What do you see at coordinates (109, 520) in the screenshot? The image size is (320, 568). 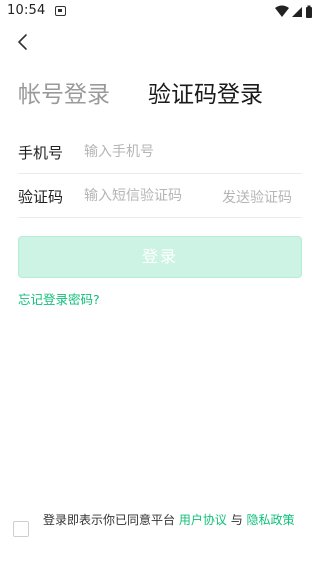 I see `agreement-prefix: 登录即表示你已同意平台` at bounding box center [109, 520].